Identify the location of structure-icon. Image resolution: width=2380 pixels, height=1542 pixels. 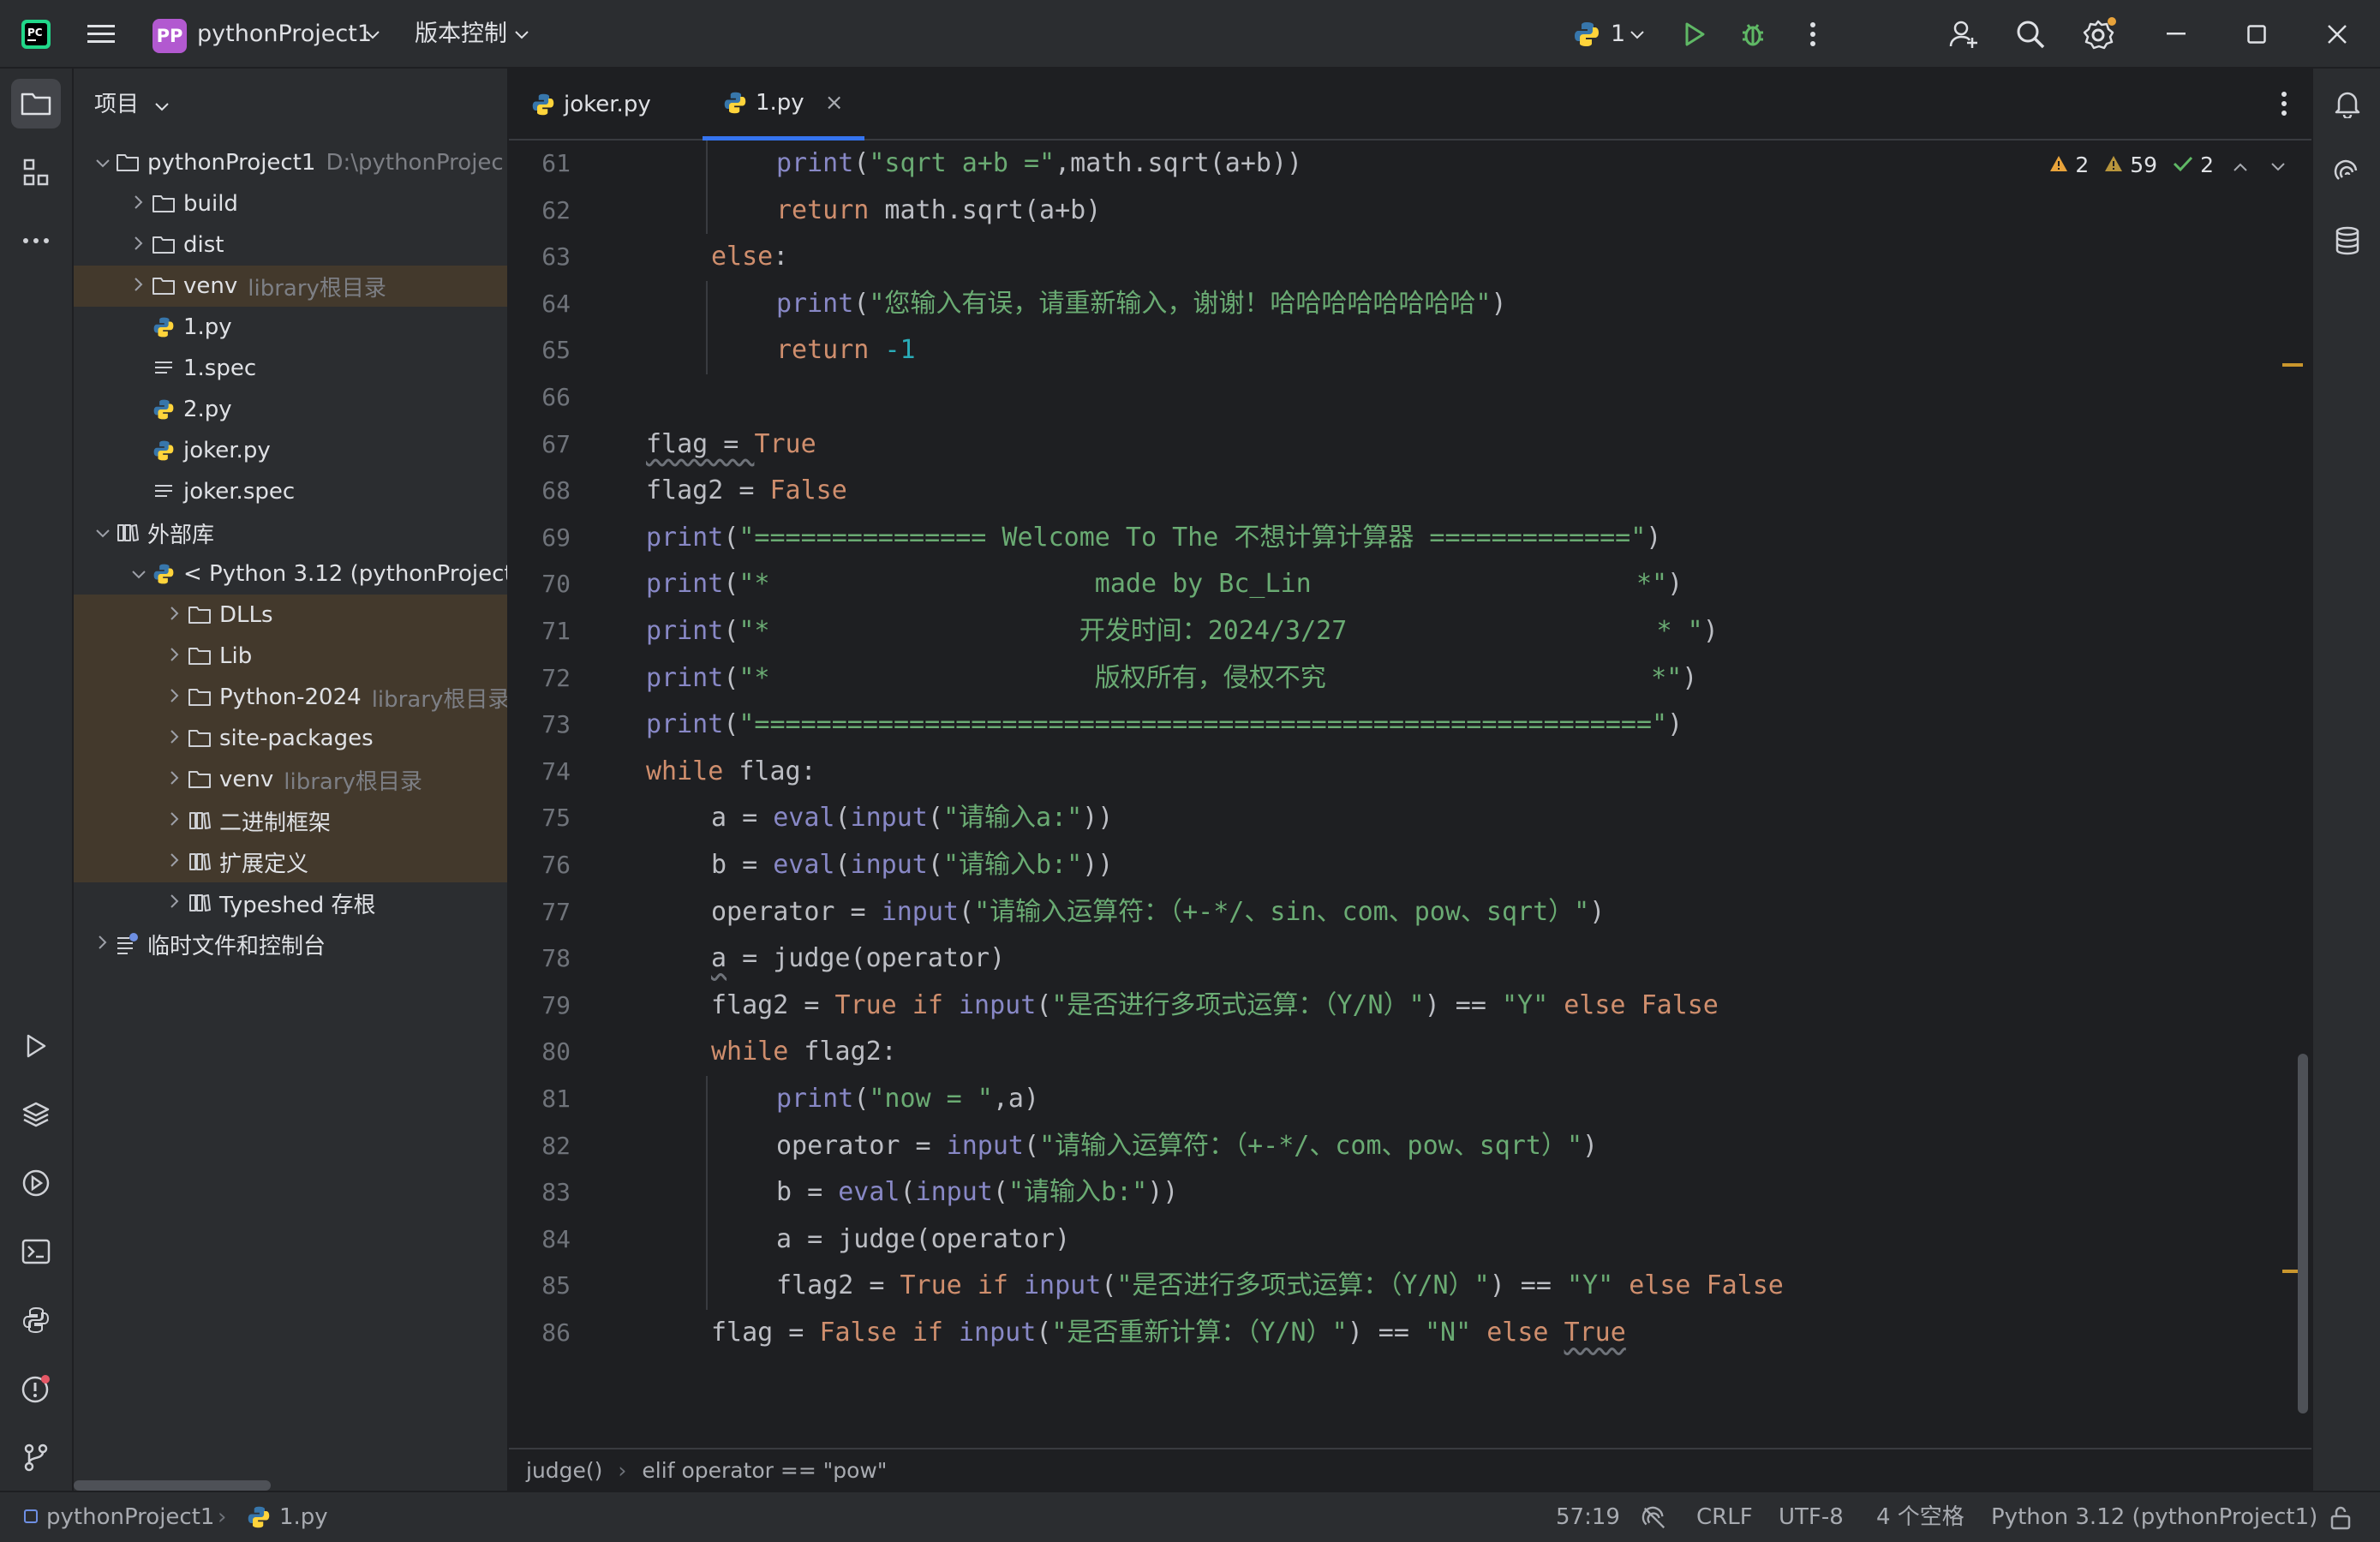
(36, 172).